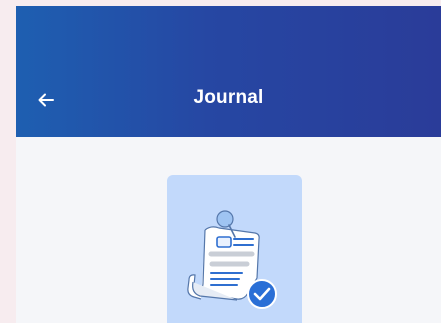 The height and width of the screenshot is (323, 441). What do you see at coordinates (232, 259) in the screenshot?
I see `journal-document-check-icon` at bounding box center [232, 259].